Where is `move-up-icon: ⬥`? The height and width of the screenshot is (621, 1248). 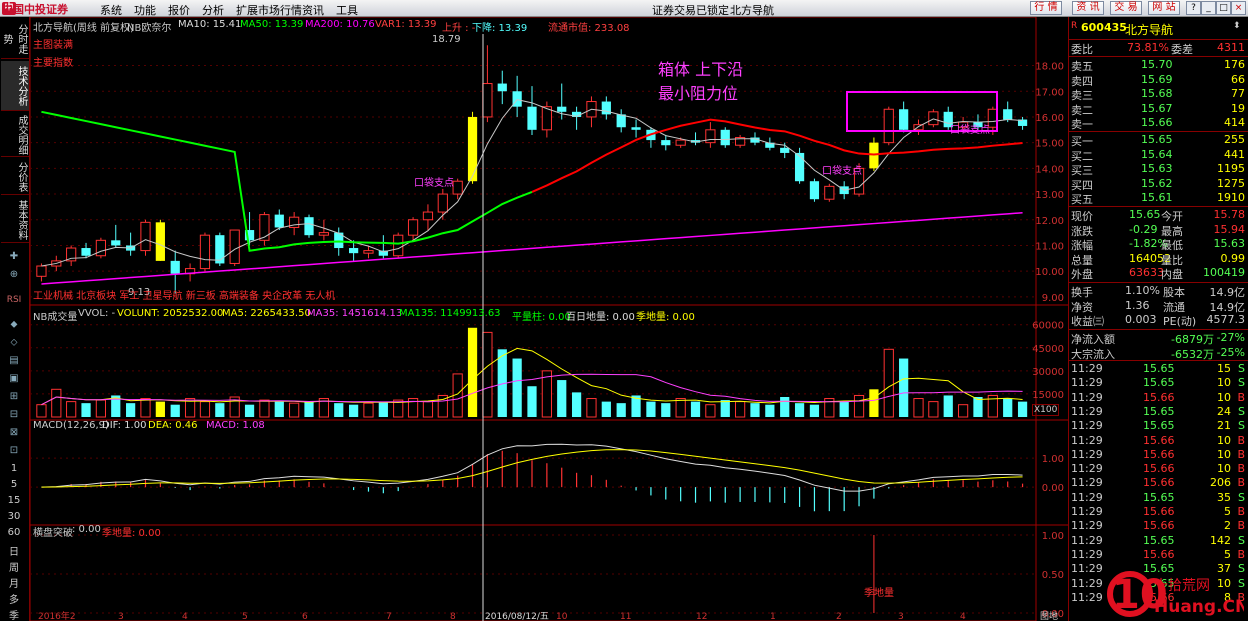
move-up-icon: ⬥ is located at coordinates (14, 326).